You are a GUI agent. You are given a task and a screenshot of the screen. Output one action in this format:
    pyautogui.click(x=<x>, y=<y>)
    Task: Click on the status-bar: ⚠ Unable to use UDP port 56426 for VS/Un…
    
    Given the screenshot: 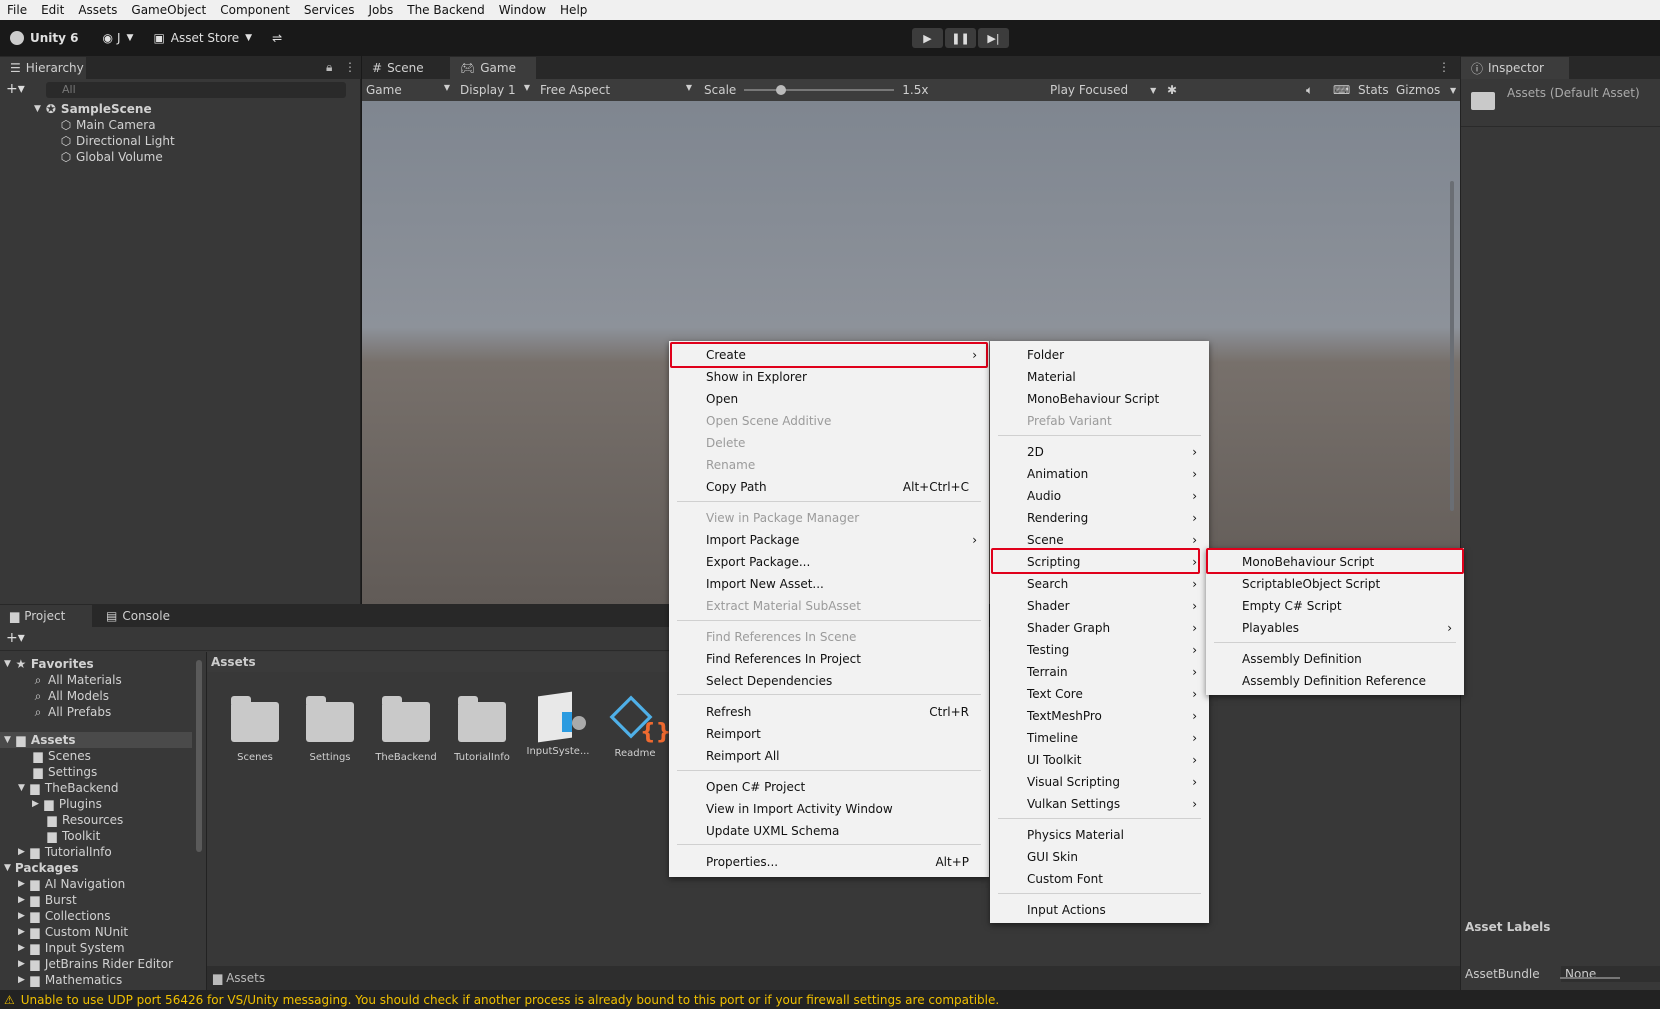 What is the action you would take?
    pyautogui.click(x=830, y=999)
    